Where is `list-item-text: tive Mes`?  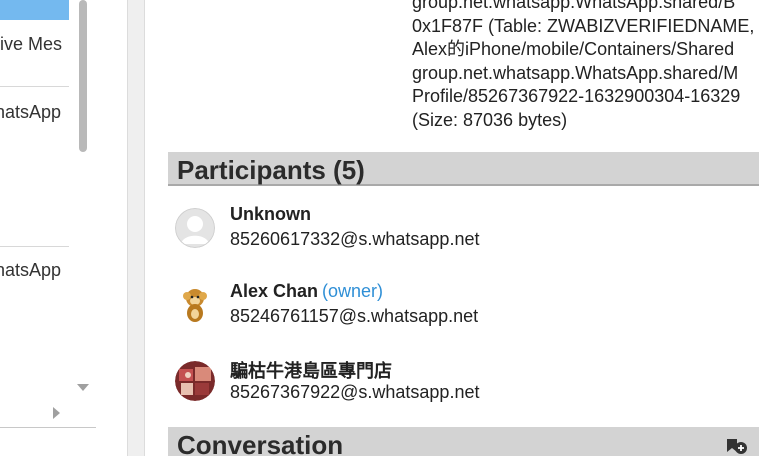
list-item-text: tive Mes is located at coordinates (31, 44).